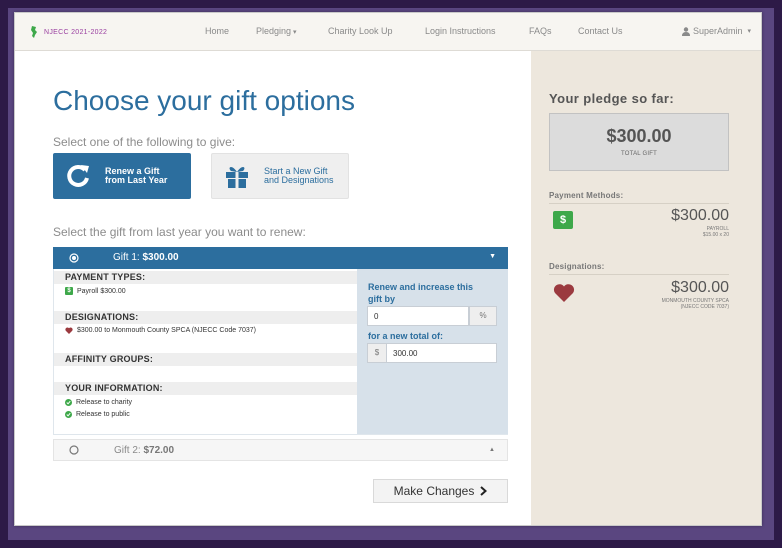 Image resolution: width=782 pixels, height=548 pixels. I want to click on payment-types-heading: PAYMENT TYPES:, so click(205, 277).